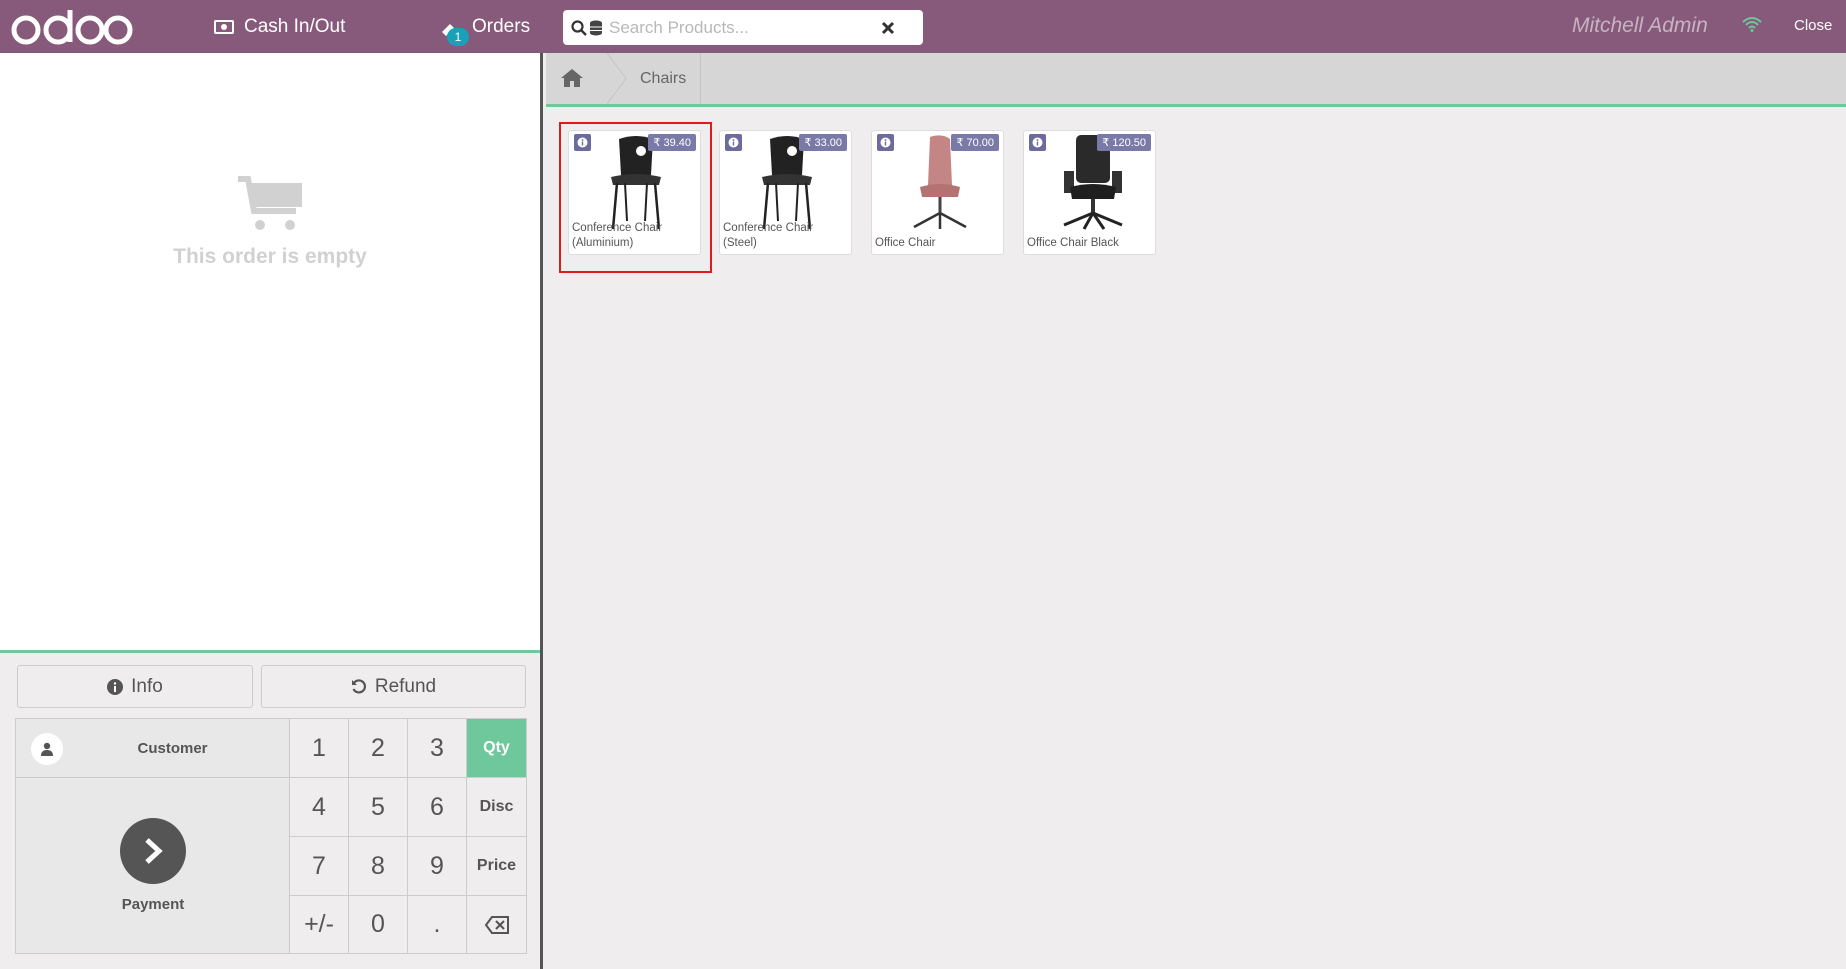 Image resolution: width=1846 pixels, height=969 pixels. What do you see at coordinates (905, 243) in the screenshot?
I see `product-name: Office Chair` at bounding box center [905, 243].